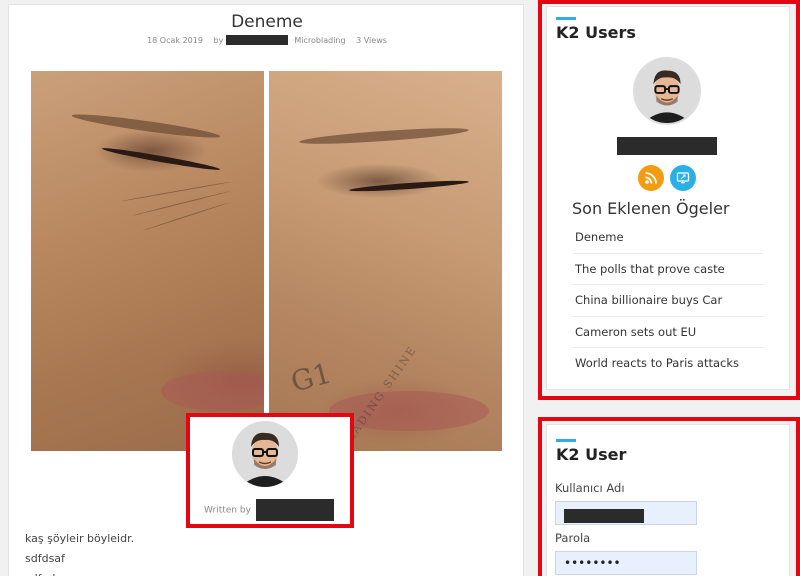  I want to click on body-line: kaş şöyleir böyleidr., so click(80, 538).